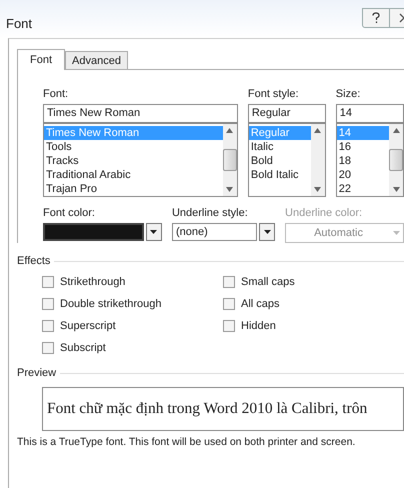 The height and width of the screenshot is (488, 404). I want to click on field-label: Font style:, so click(274, 95).